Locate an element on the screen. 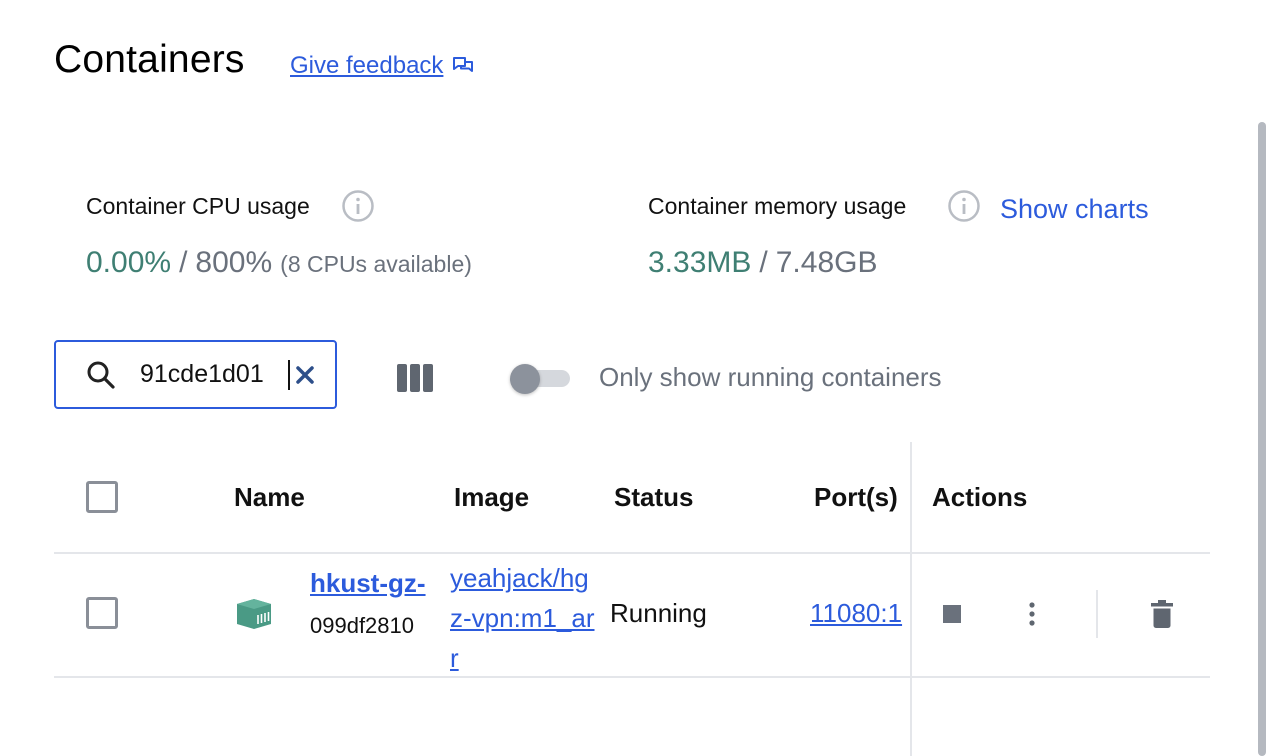 The width and height of the screenshot is (1274, 756). actions-divider is located at coordinates (1097, 614).